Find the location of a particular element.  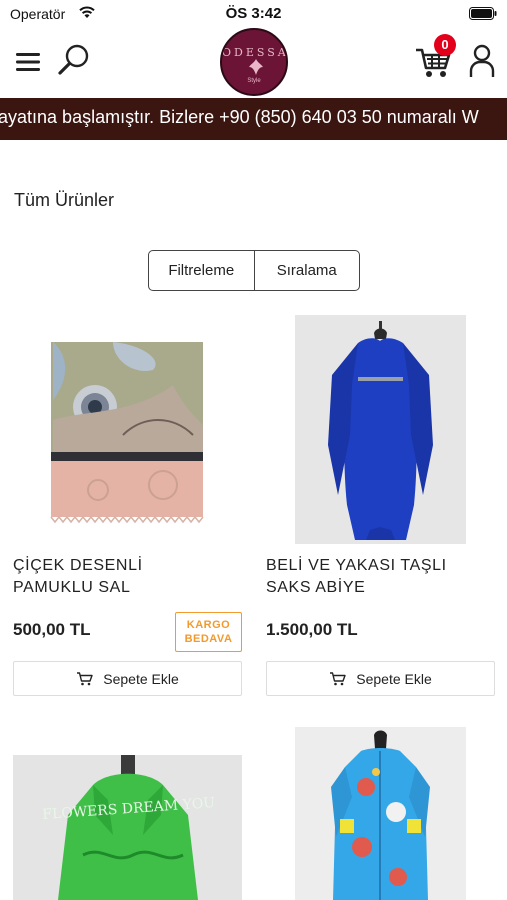

cart-count-badge: 0 is located at coordinates (445, 45).